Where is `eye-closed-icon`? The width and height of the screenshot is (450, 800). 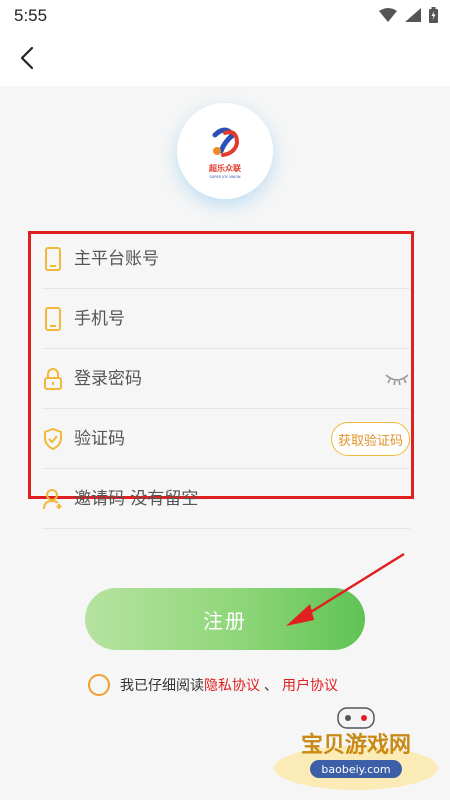
eye-closed-icon is located at coordinates (397, 379).